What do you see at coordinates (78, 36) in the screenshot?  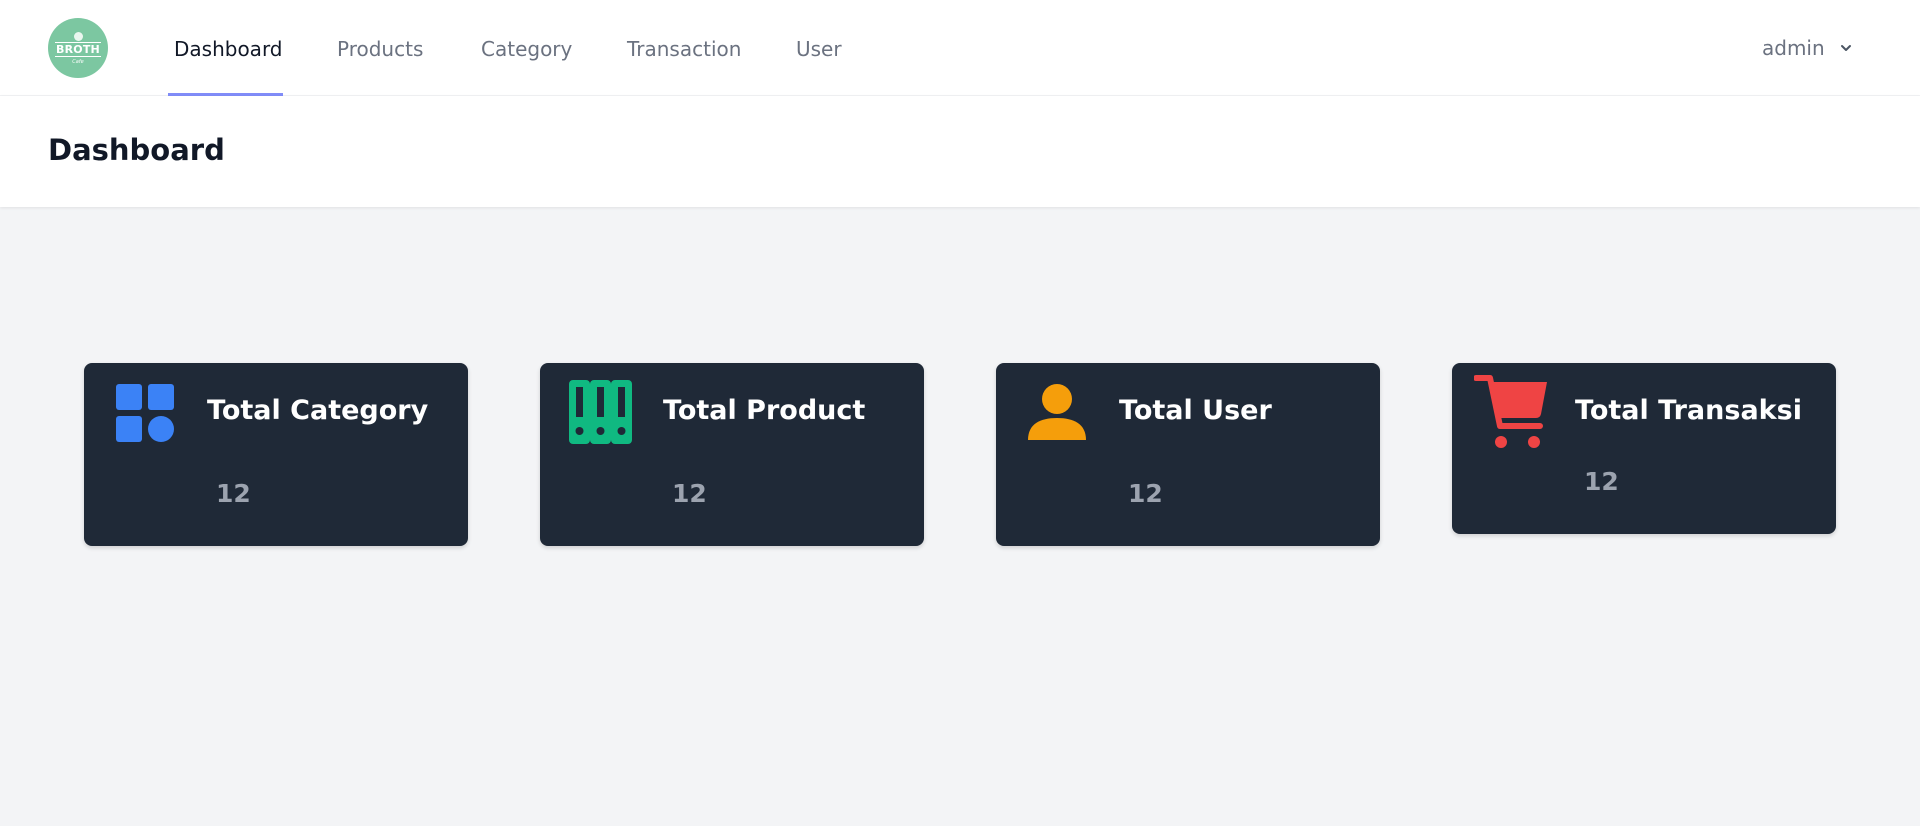 I see `logo-mark` at bounding box center [78, 36].